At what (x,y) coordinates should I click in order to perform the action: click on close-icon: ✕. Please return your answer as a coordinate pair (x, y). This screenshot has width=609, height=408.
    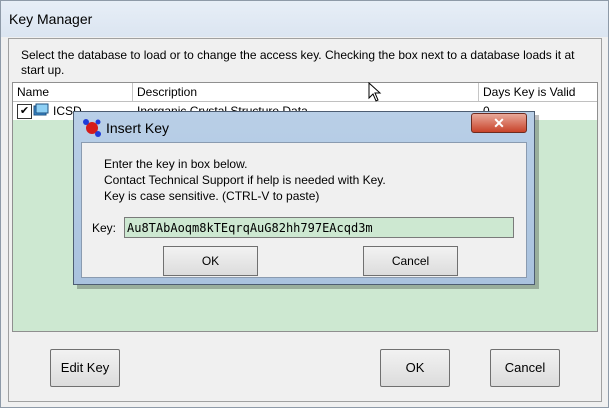
    Looking at the image, I should click on (499, 123).